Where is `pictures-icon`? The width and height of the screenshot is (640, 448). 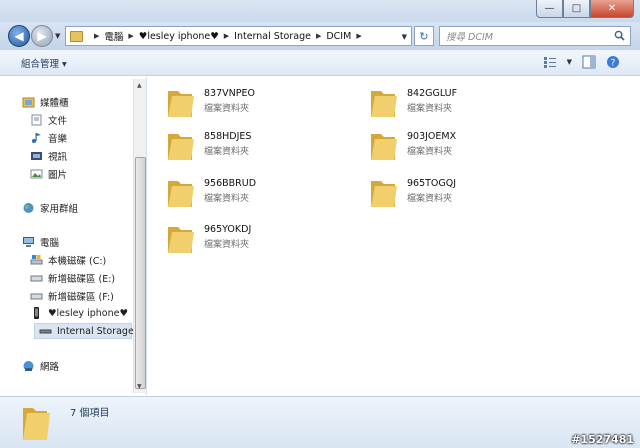 pictures-icon is located at coordinates (36, 174).